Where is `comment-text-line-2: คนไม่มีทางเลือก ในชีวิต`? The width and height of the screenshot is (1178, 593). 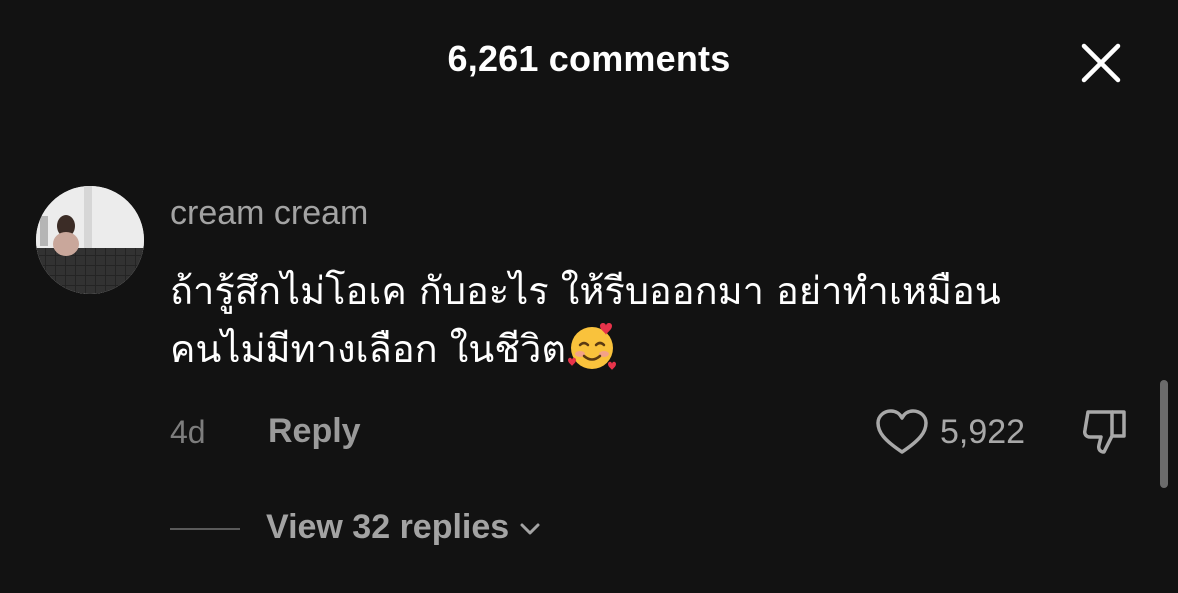
comment-text-line-2: คนไม่มีทางเลือก ในชีวิต is located at coordinates (368, 349).